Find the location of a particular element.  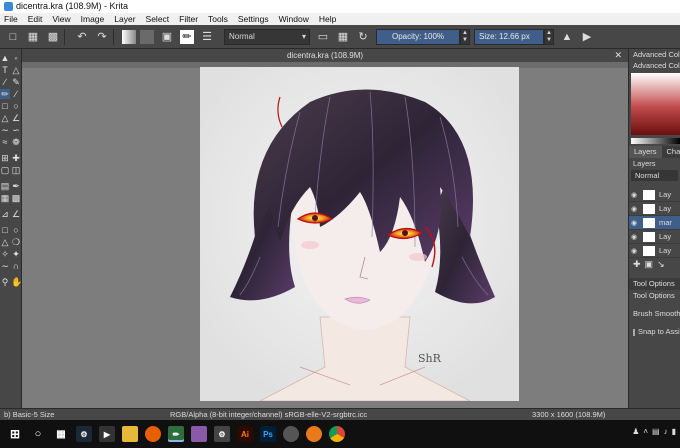

smart-patch-icon: ▦ is located at coordinates (5, 198).